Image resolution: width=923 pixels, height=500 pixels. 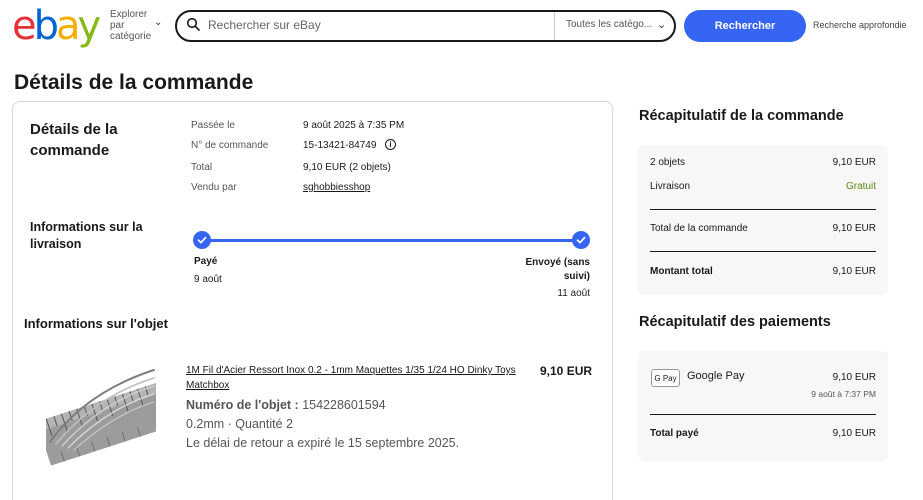 I want to click on info-icon: i, so click(x=390, y=144).